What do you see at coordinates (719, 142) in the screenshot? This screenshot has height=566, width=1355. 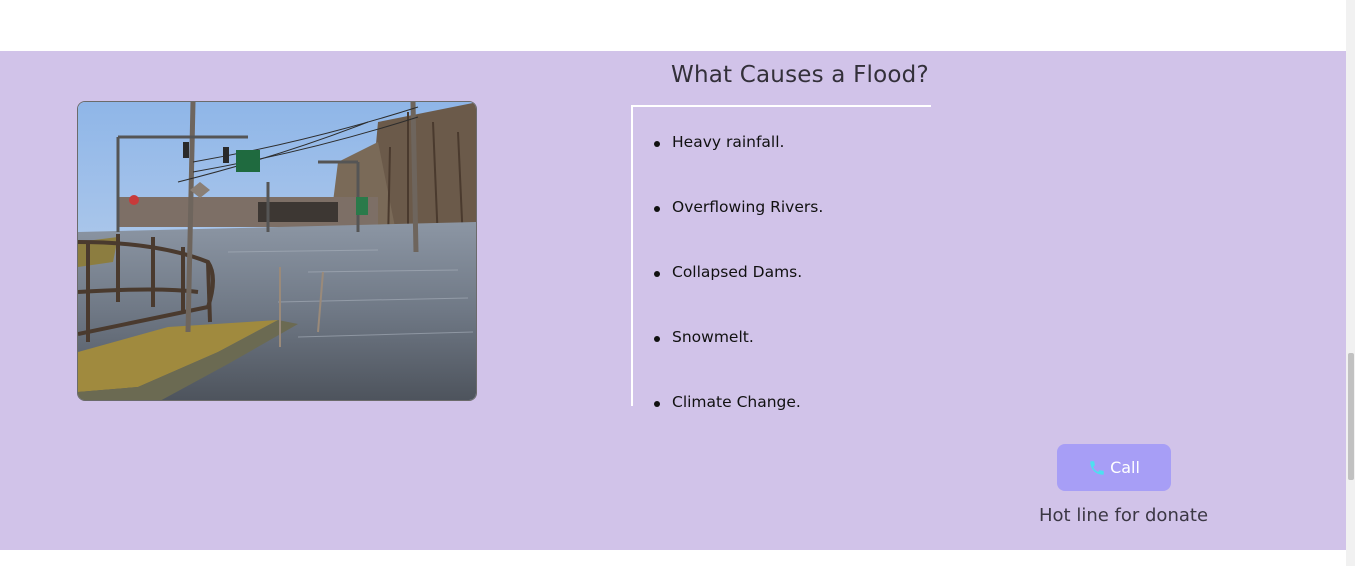 I see `list-item: Heavy rainfall.` at bounding box center [719, 142].